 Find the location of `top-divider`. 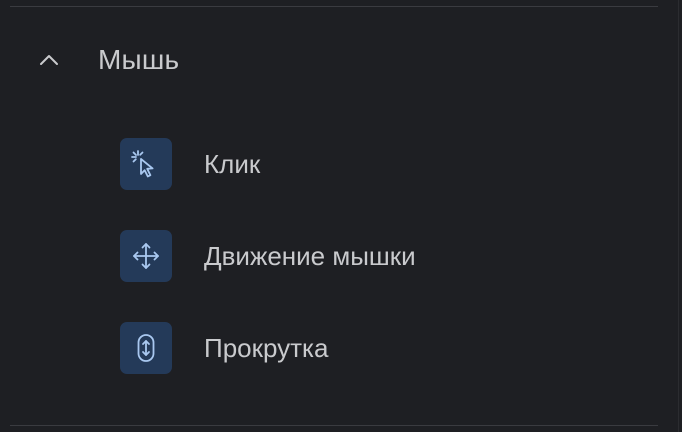

top-divider is located at coordinates (334, 6).